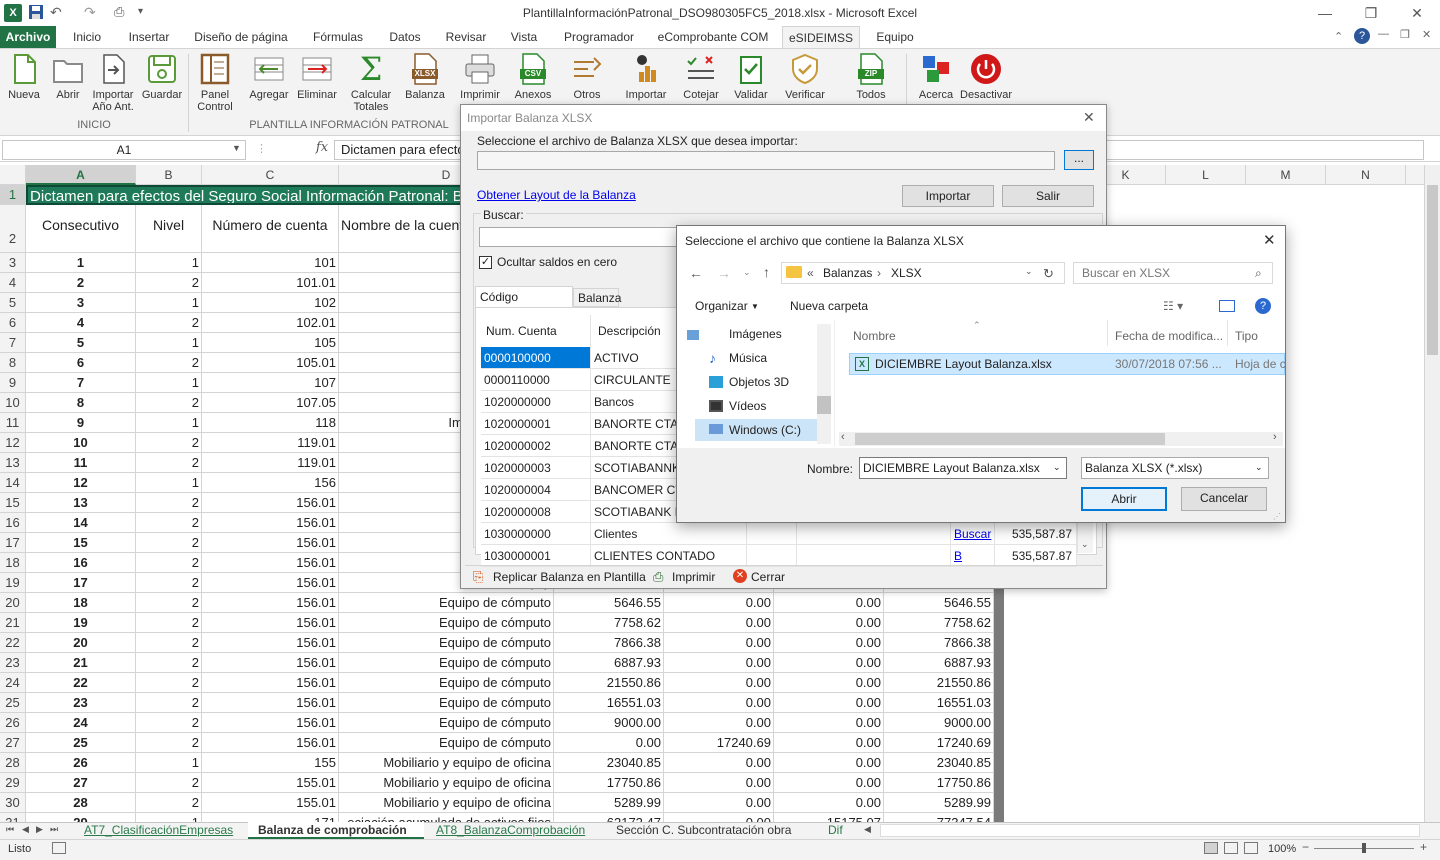  Describe the element at coordinates (609, 623) in the screenshot. I see `cell-e: 7758.62` at that location.